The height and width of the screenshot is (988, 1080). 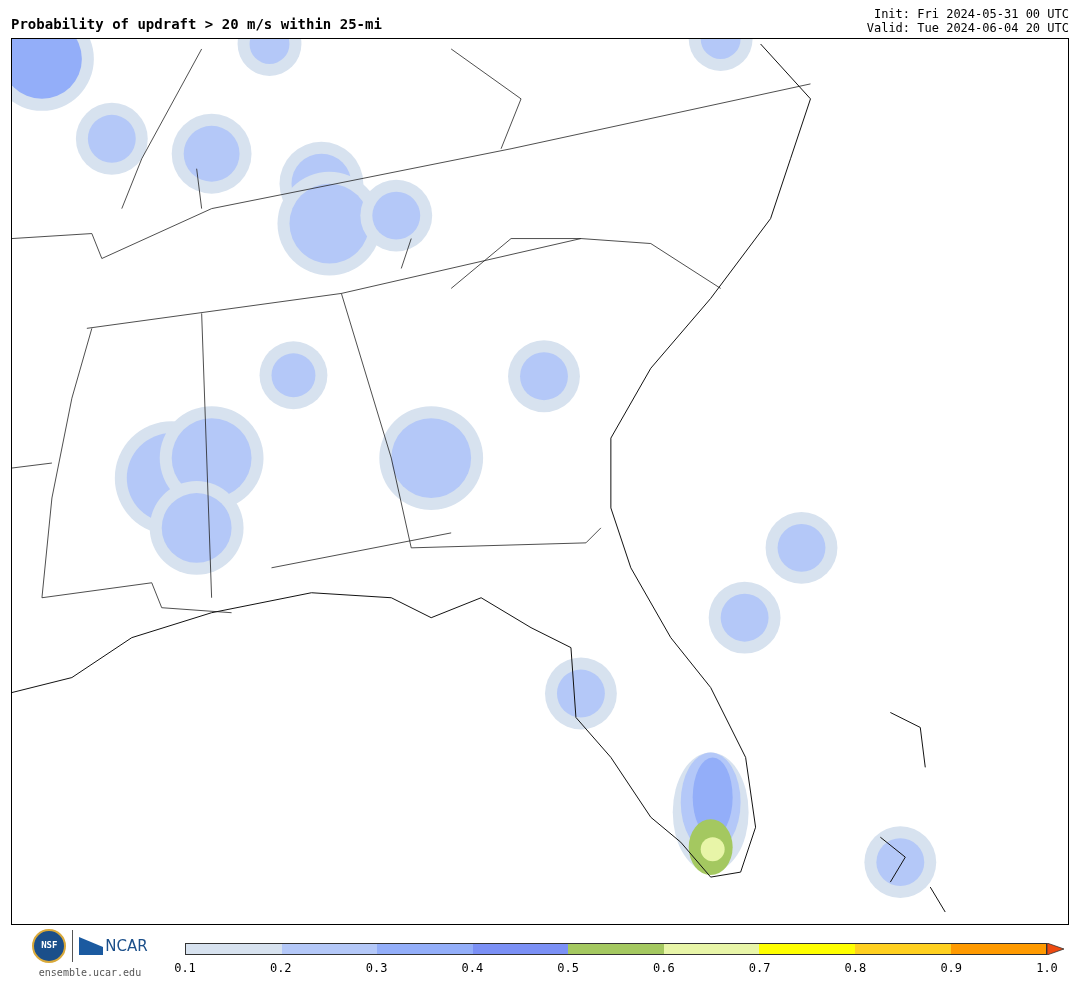 What do you see at coordinates (90, 973) in the screenshot?
I see `site-url: ensemble.ucar.edu` at bounding box center [90, 973].